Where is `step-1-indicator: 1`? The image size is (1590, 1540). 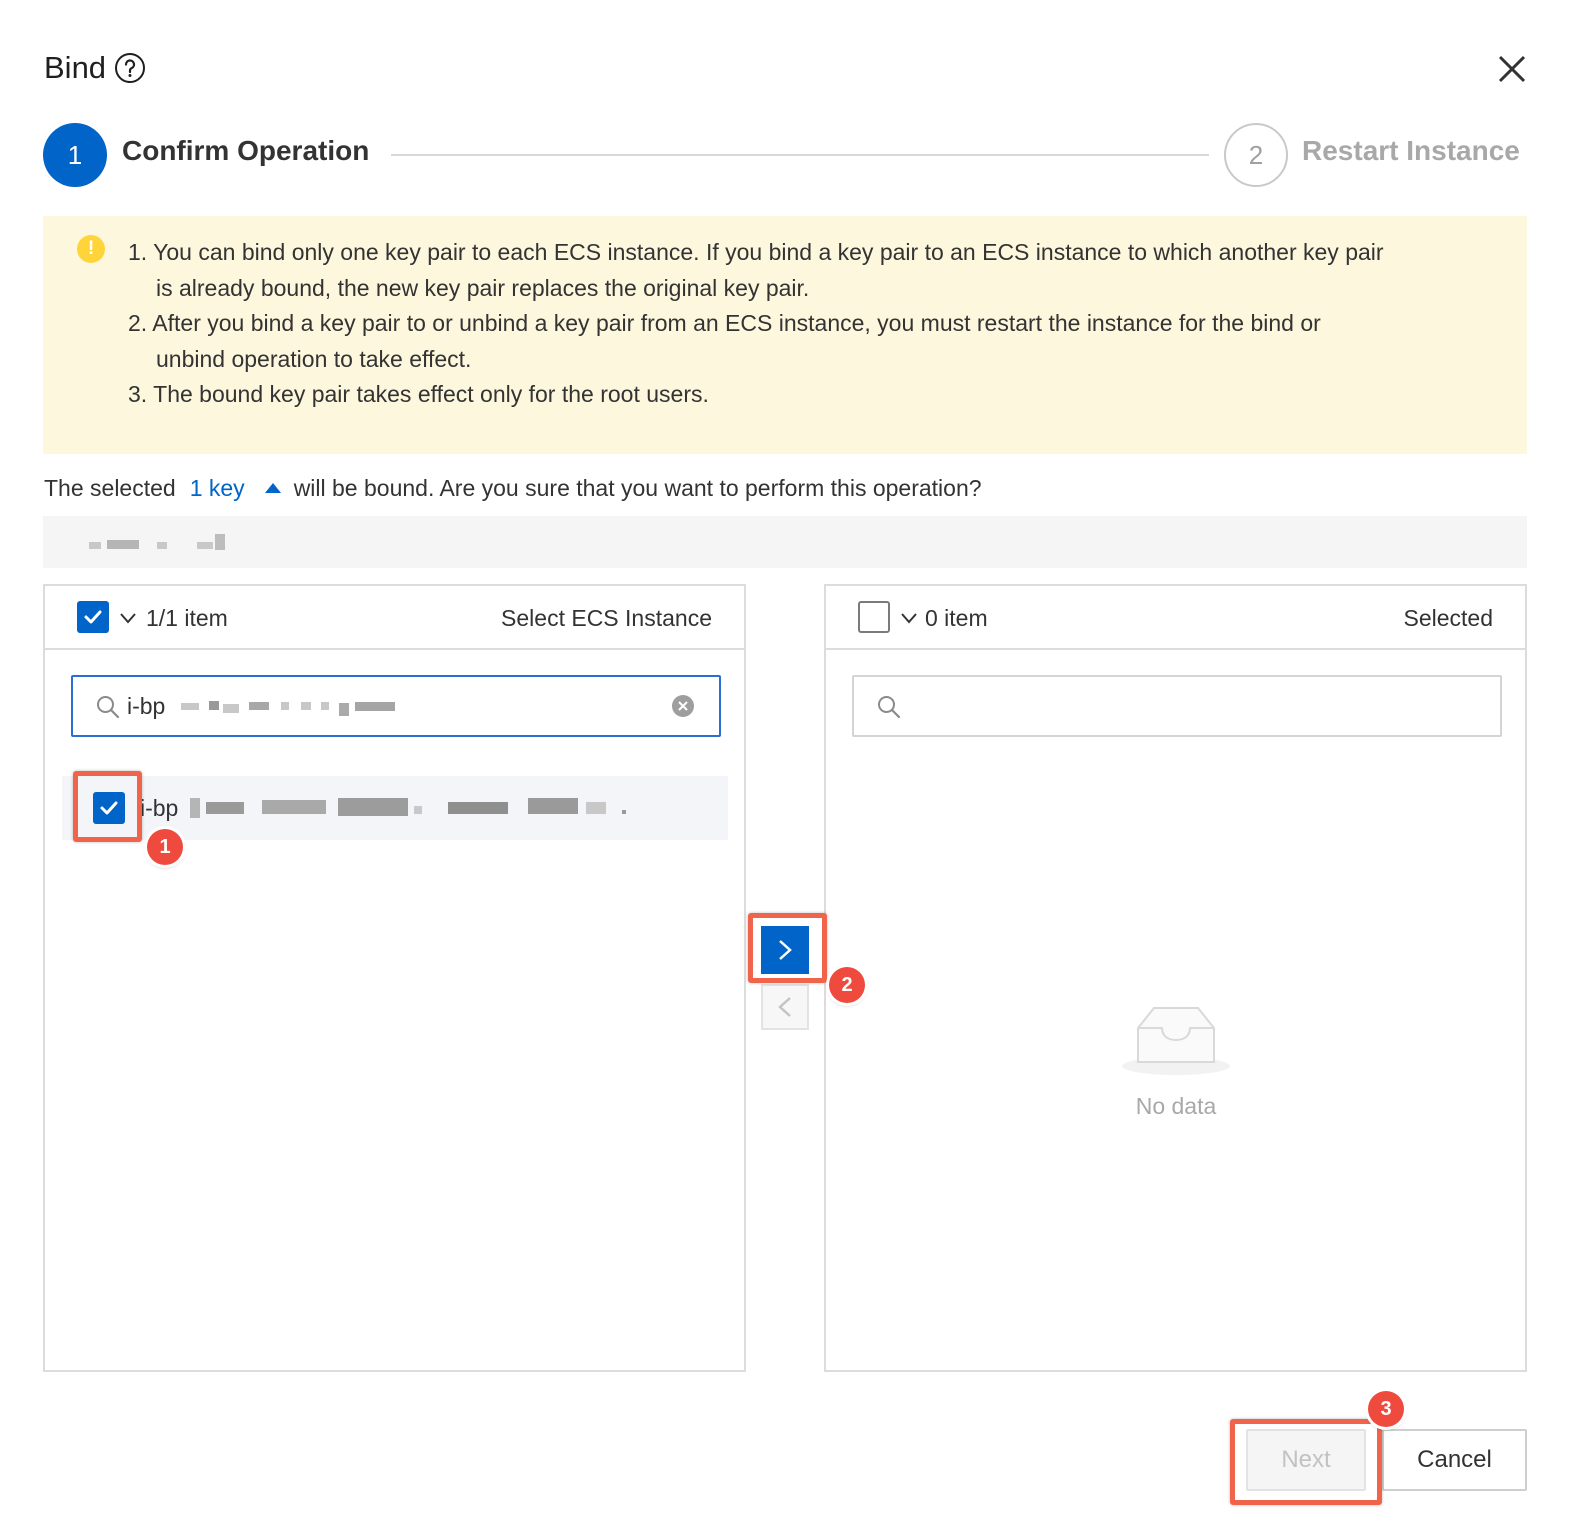 step-1-indicator: 1 is located at coordinates (75, 155).